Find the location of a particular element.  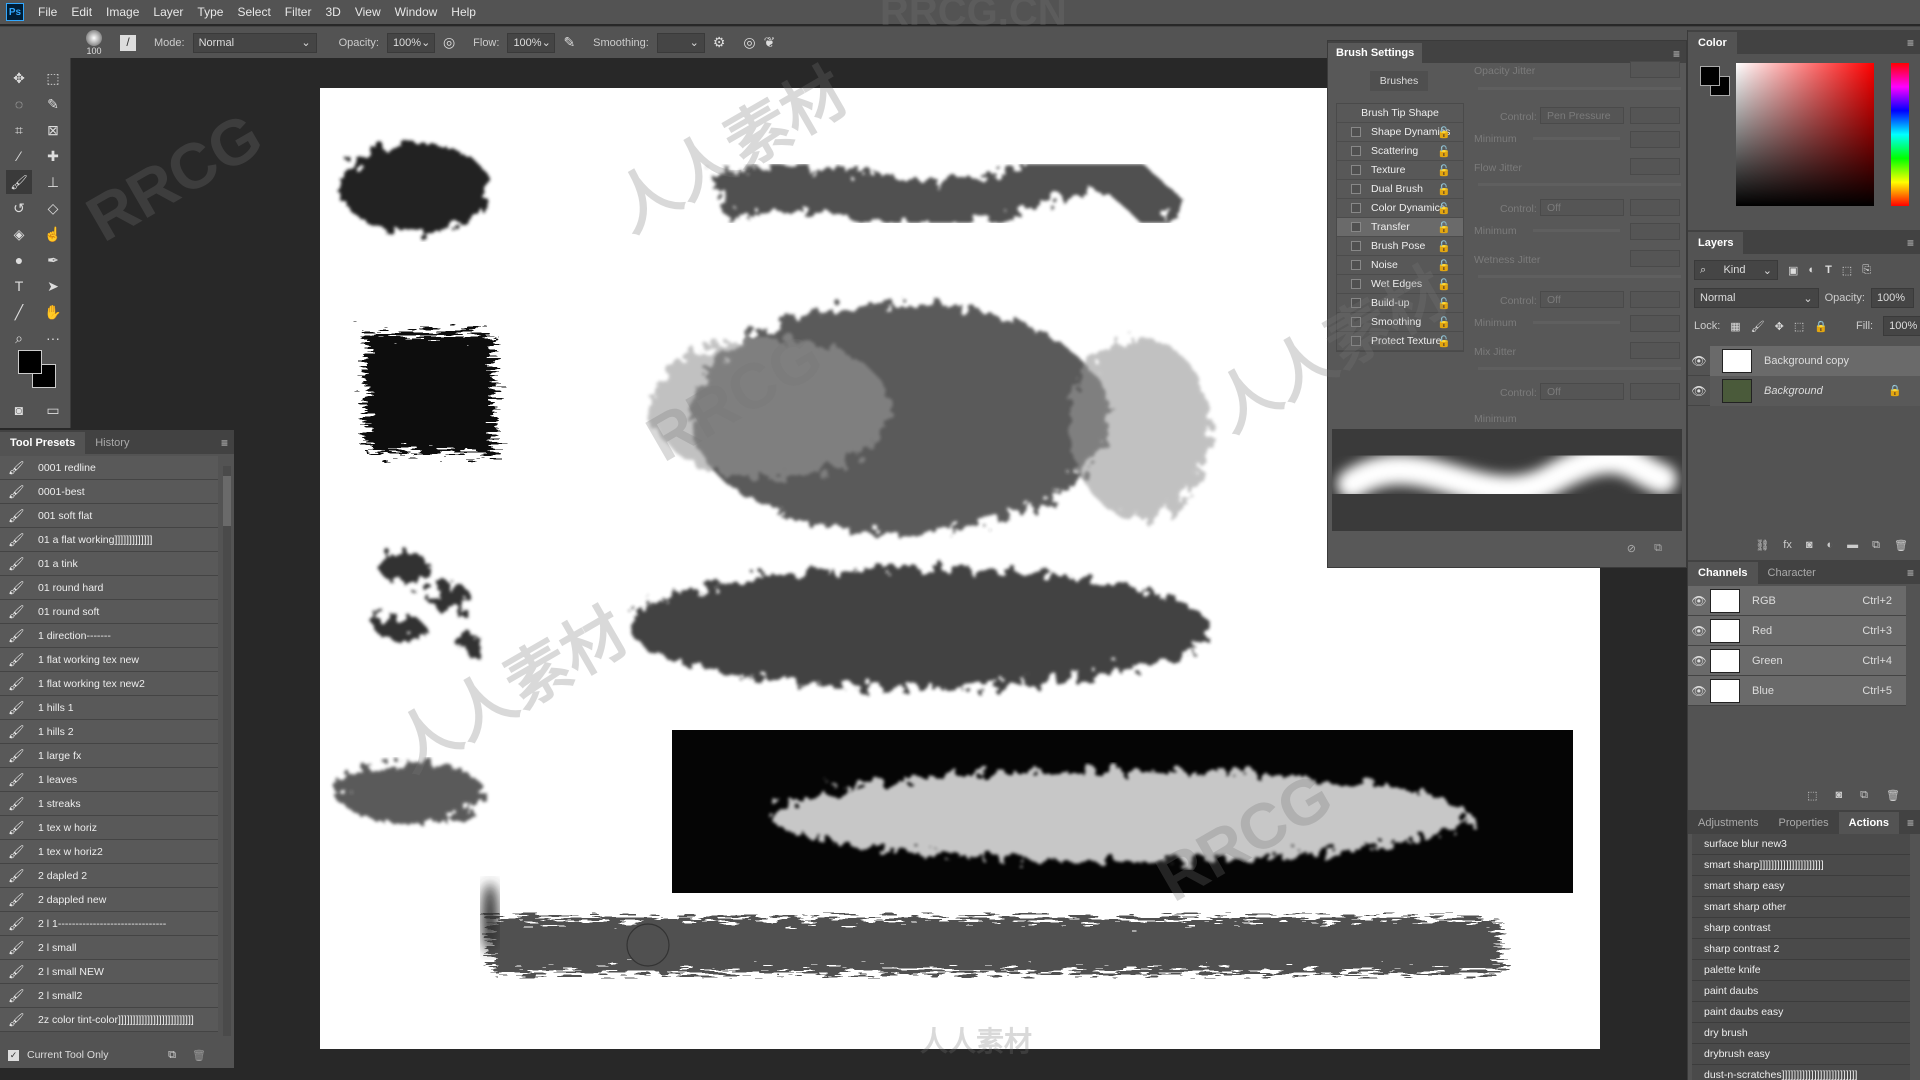

lock-pixels-icon: 🖌 is located at coordinates (1758, 326).